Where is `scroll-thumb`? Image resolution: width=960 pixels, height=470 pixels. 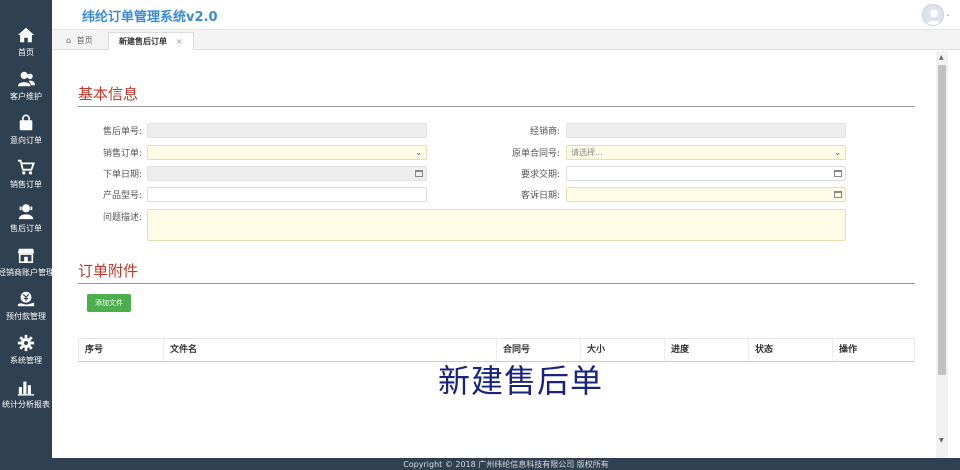 scroll-thumb is located at coordinates (942, 220).